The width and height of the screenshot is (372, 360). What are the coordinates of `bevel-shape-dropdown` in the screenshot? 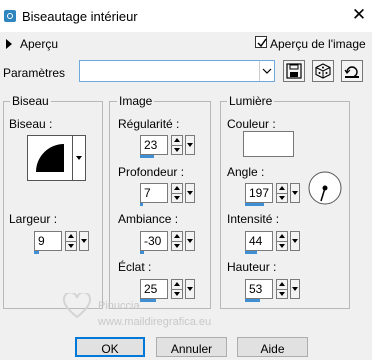 It's located at (79, 158).